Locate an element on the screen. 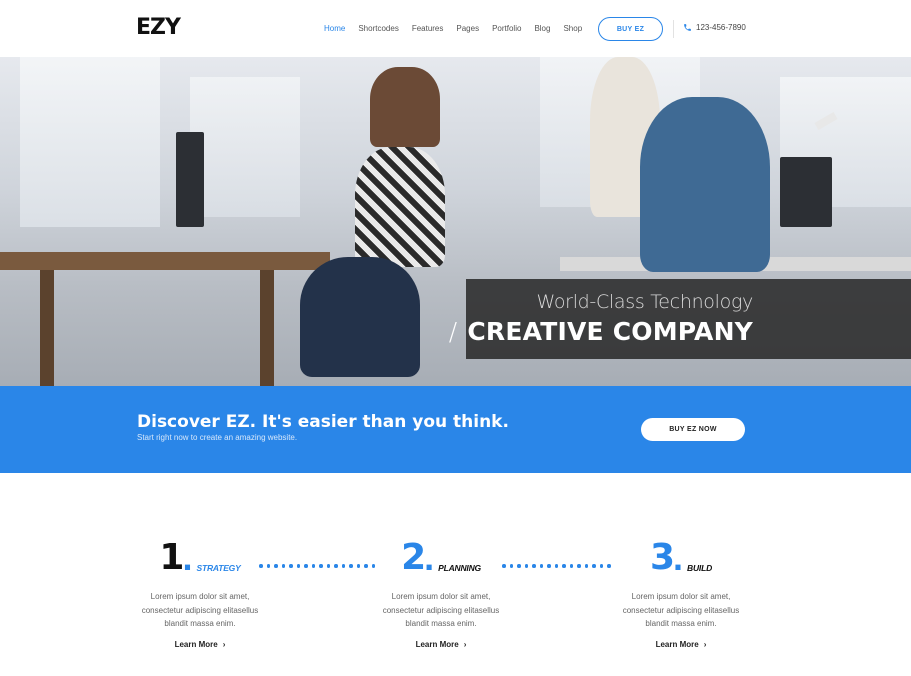  buy-ez-now-button: BUY EZ NOW is located at coordinates (693, 429).